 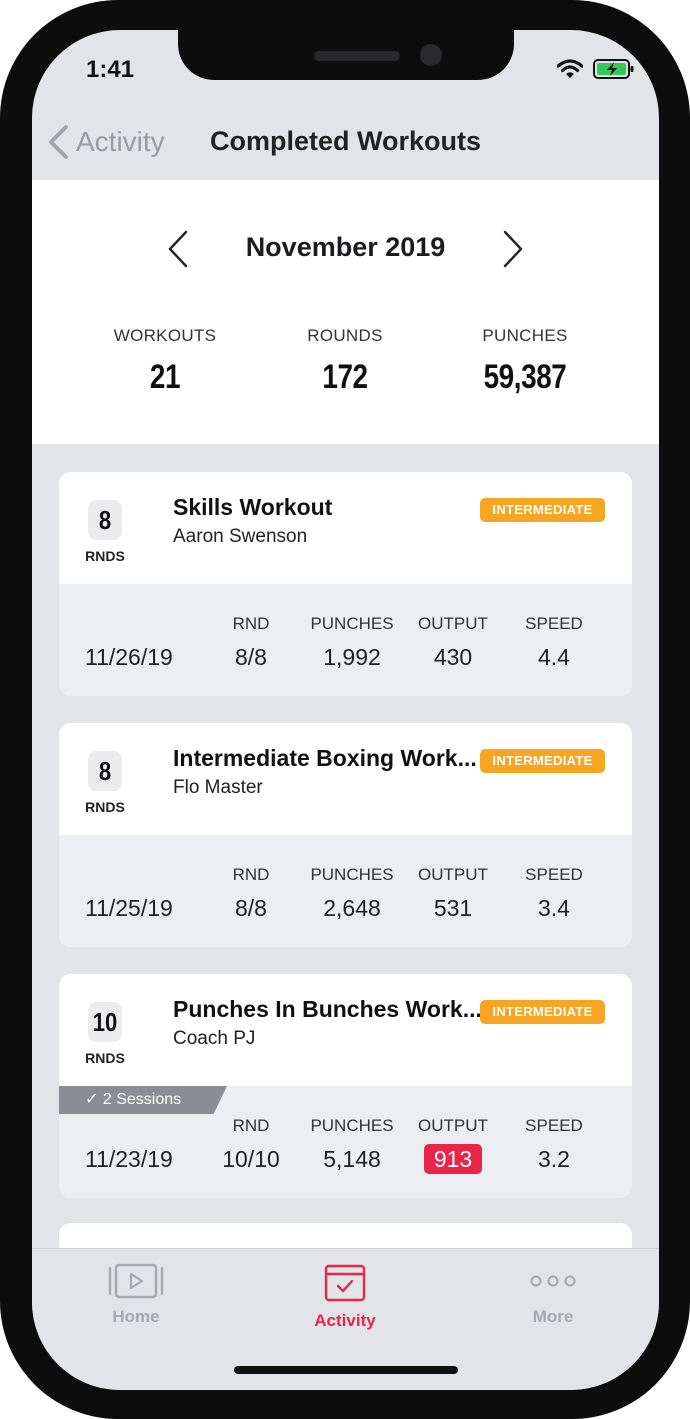 What do you see at coordinates (345, 247) in the screenshot?
I see `month-label: November 2019` at bounding box center [345, 247].